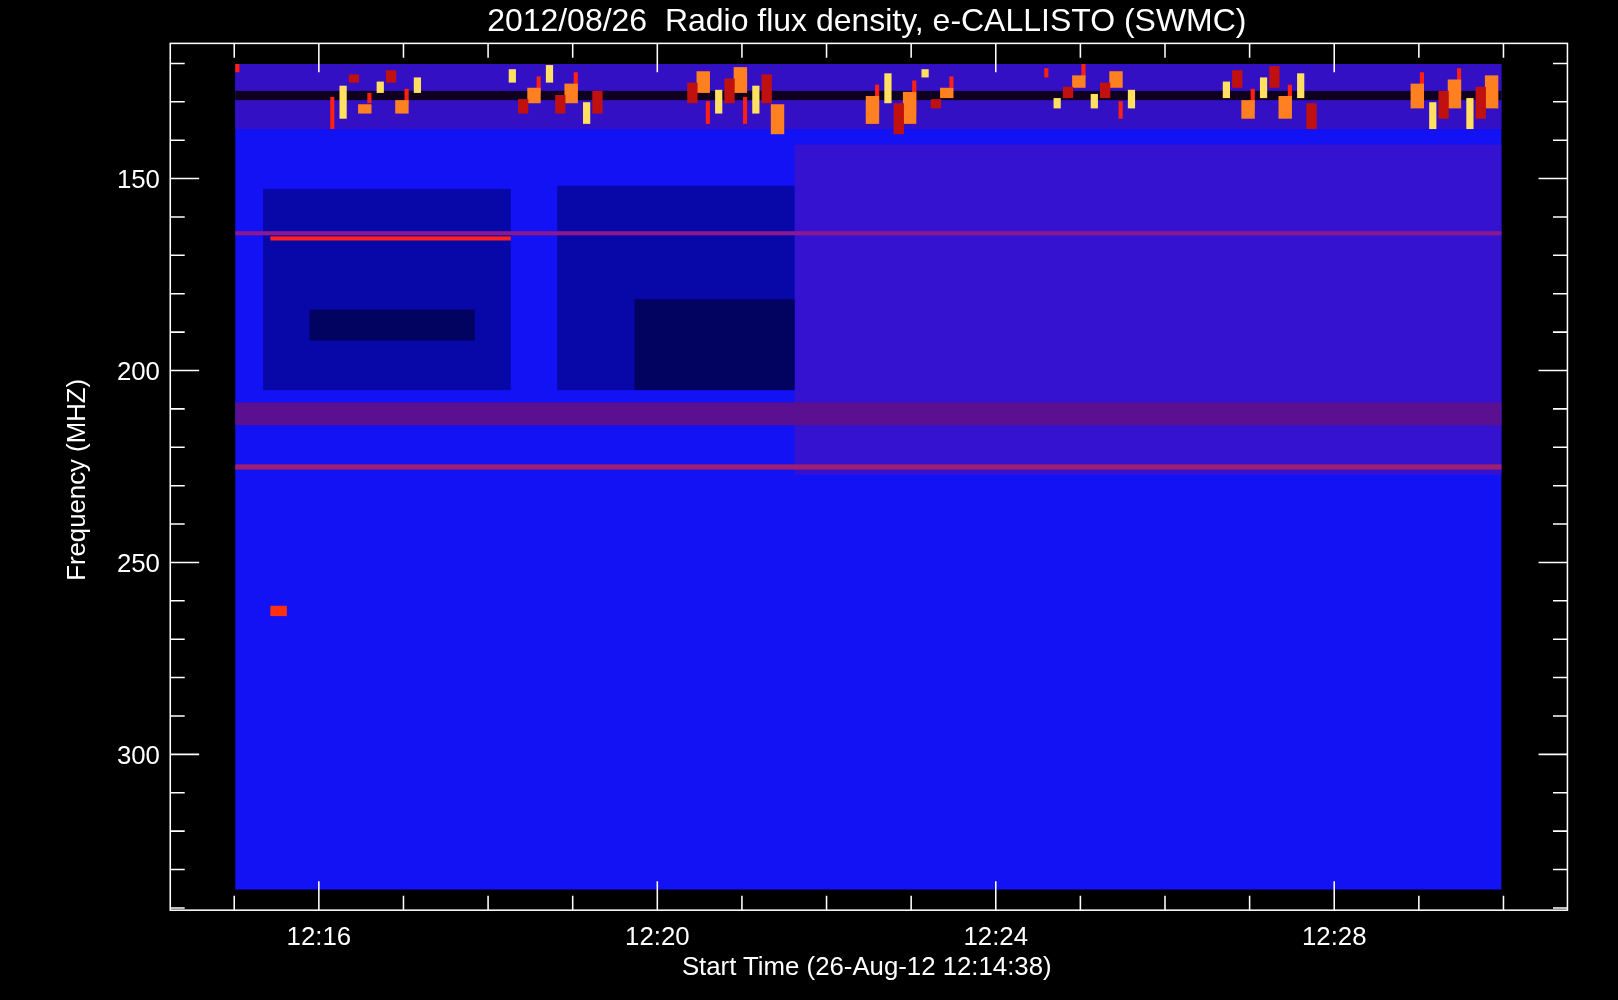 The height and width of the screenshot is (1000, 1618). Describe the element at coordinates (866, 966) in the screenshot. I see `x-axis-label: Start Time (26-Aug-12 12:14:38)` at that location.